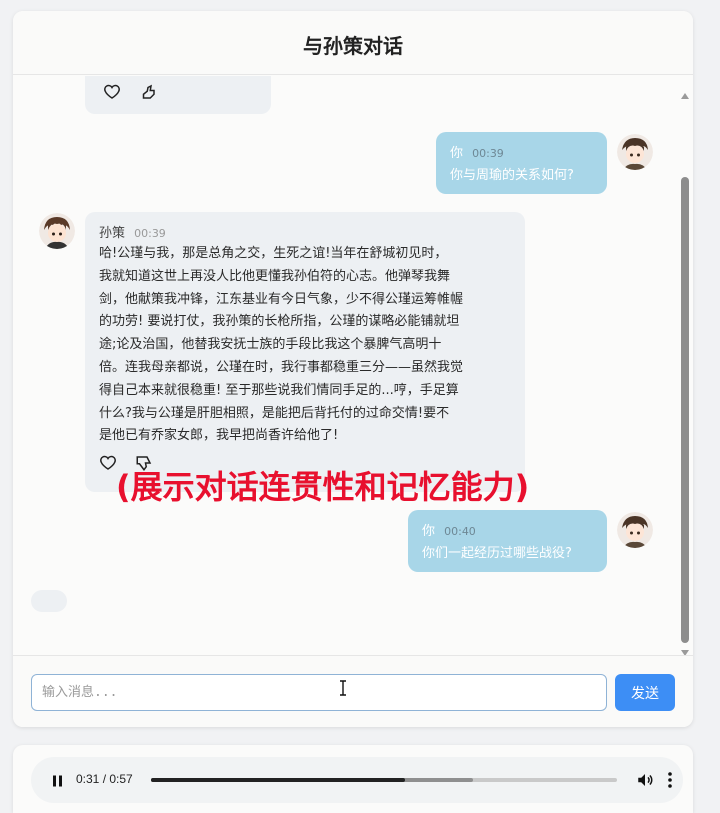 The width and height of the screenshot is (720, 813). Describe the element at coordinates (645, 782) in the screenshot. I see `volume-icon` at that location.